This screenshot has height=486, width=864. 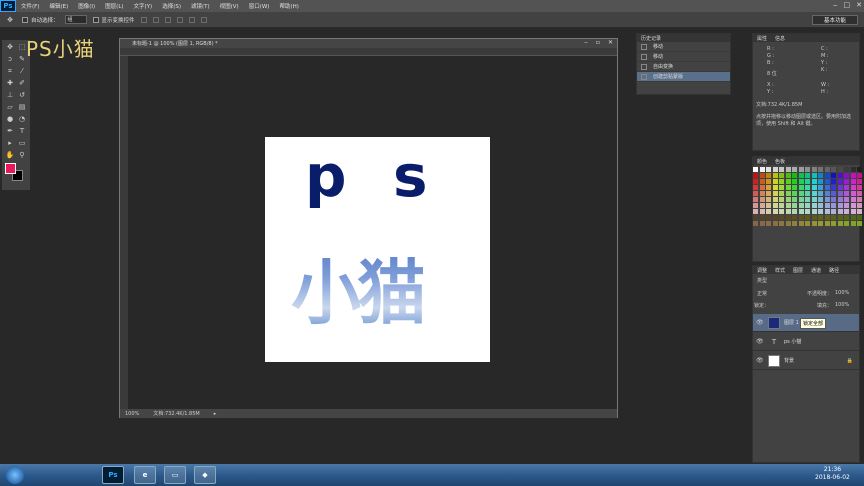 I want to click on stamp-tool-icon: ⊥, so click(x=10, y=95).